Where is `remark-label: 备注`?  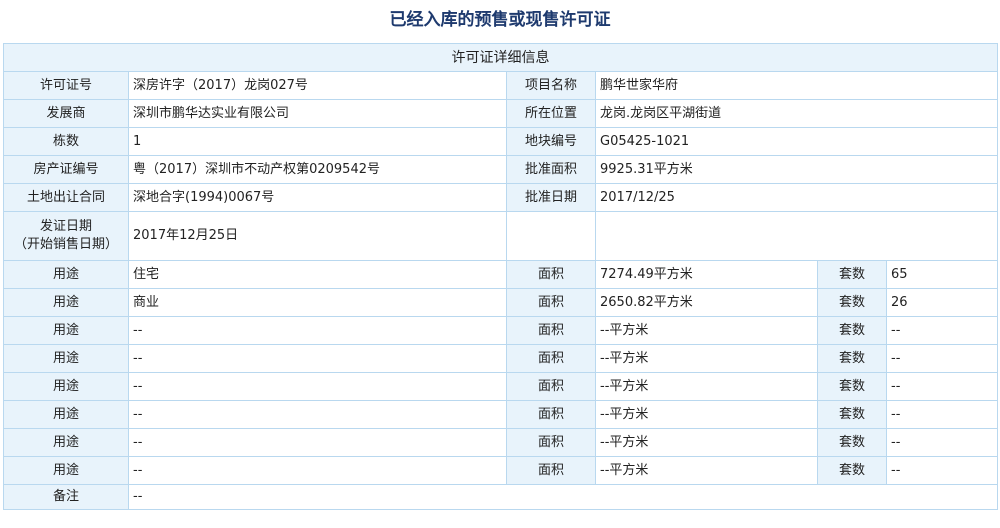
remark-label: 备注 is located at coordinates (66, 497).